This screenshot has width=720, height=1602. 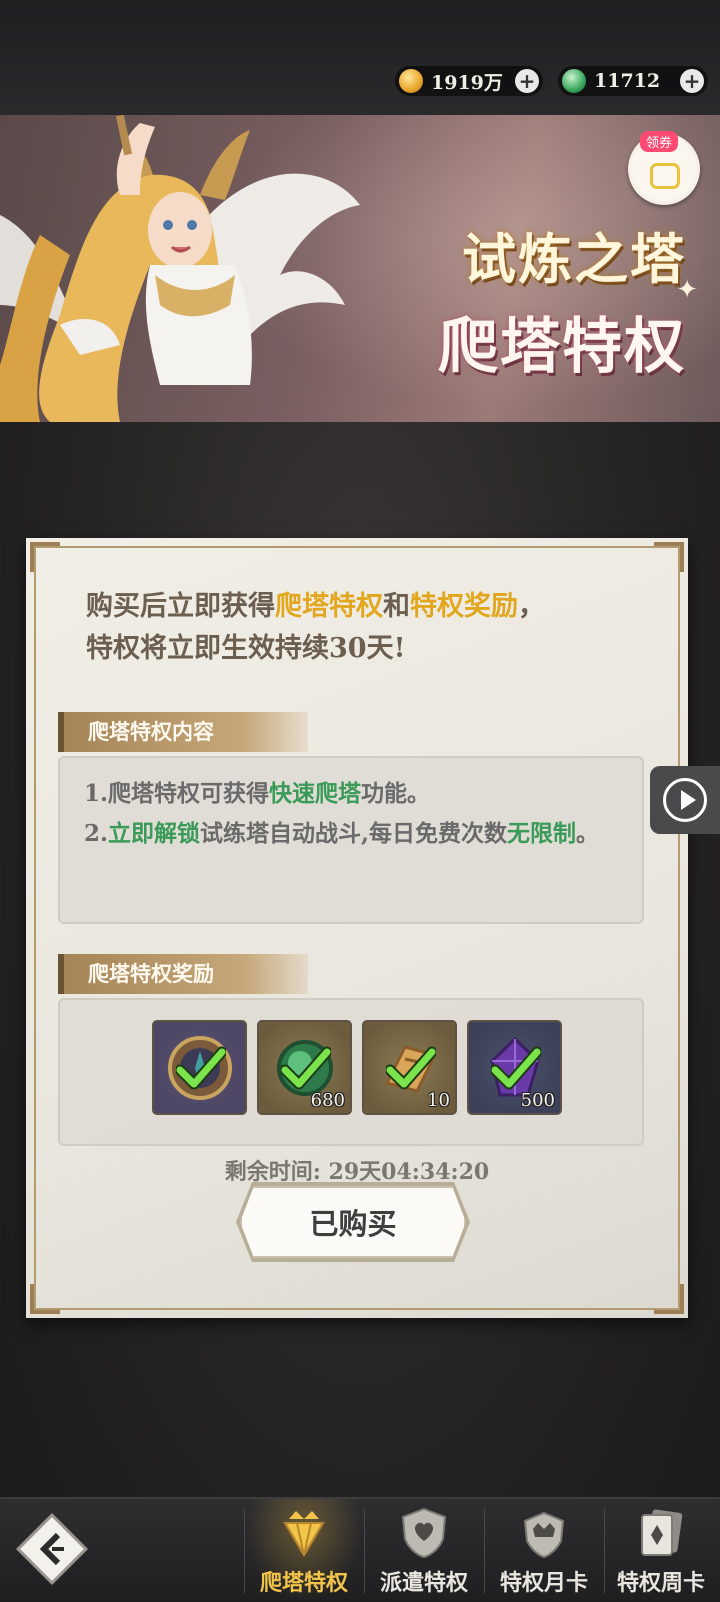 I want to click on card-icon, so click(x=662, y=1532).